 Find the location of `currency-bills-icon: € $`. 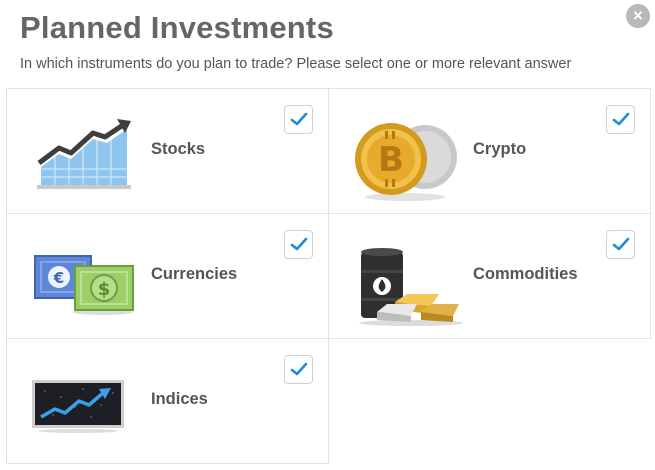

currency-bills-icon: € $ is located at coordinates (84, 286).